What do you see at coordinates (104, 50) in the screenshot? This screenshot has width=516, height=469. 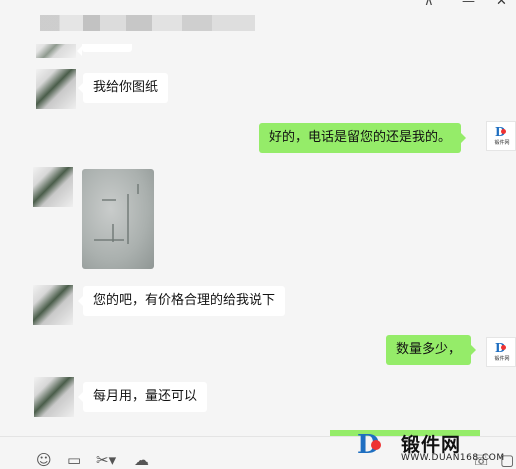 I see `message-bubble-partial` at bounding box center [104, 50].